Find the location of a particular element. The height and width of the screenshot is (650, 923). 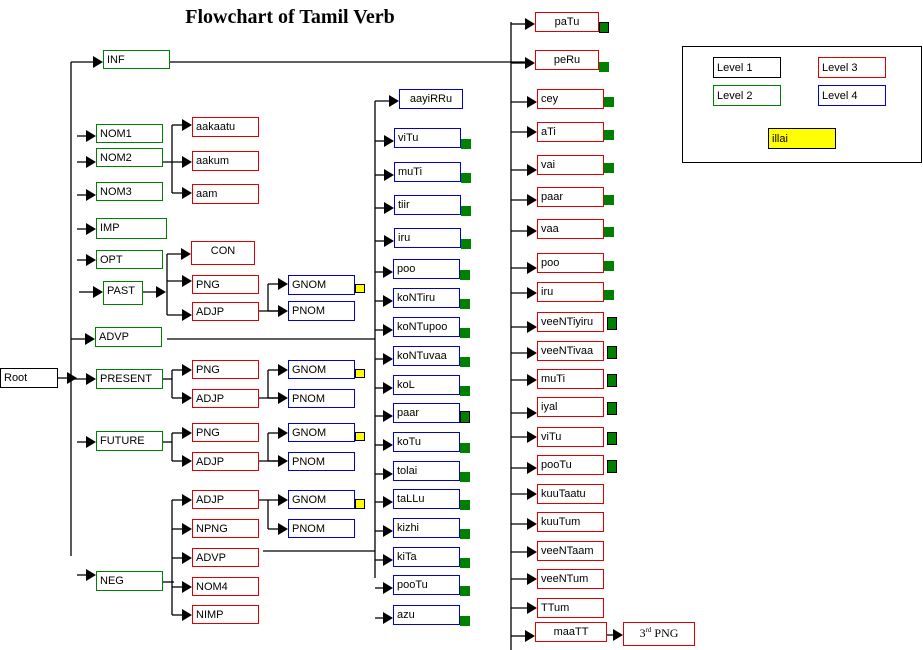

node-past-adjp: ADJP is located at coordinates (225, 311).